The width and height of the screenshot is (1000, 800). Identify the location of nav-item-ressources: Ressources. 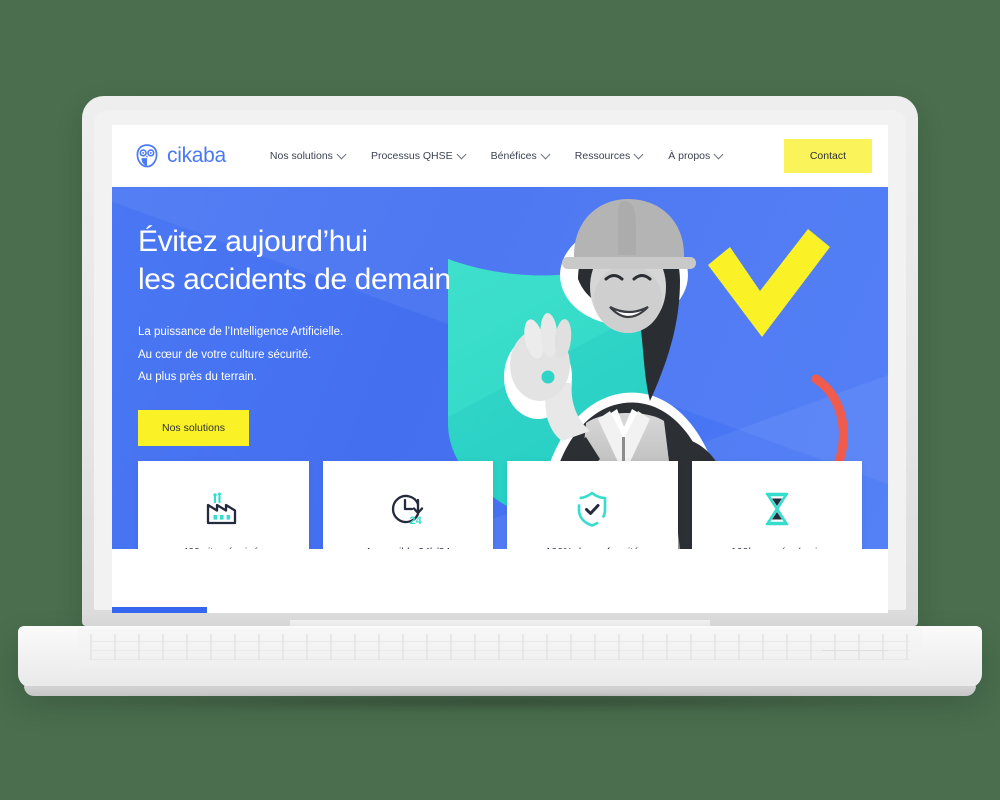
(609, 155).